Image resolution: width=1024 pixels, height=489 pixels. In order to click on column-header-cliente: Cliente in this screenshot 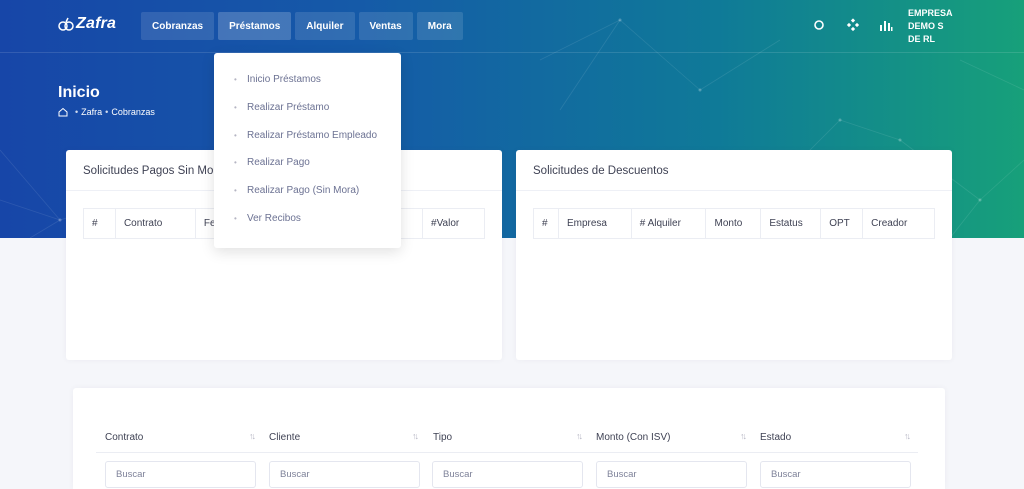, I will do `click(284, 437)`.